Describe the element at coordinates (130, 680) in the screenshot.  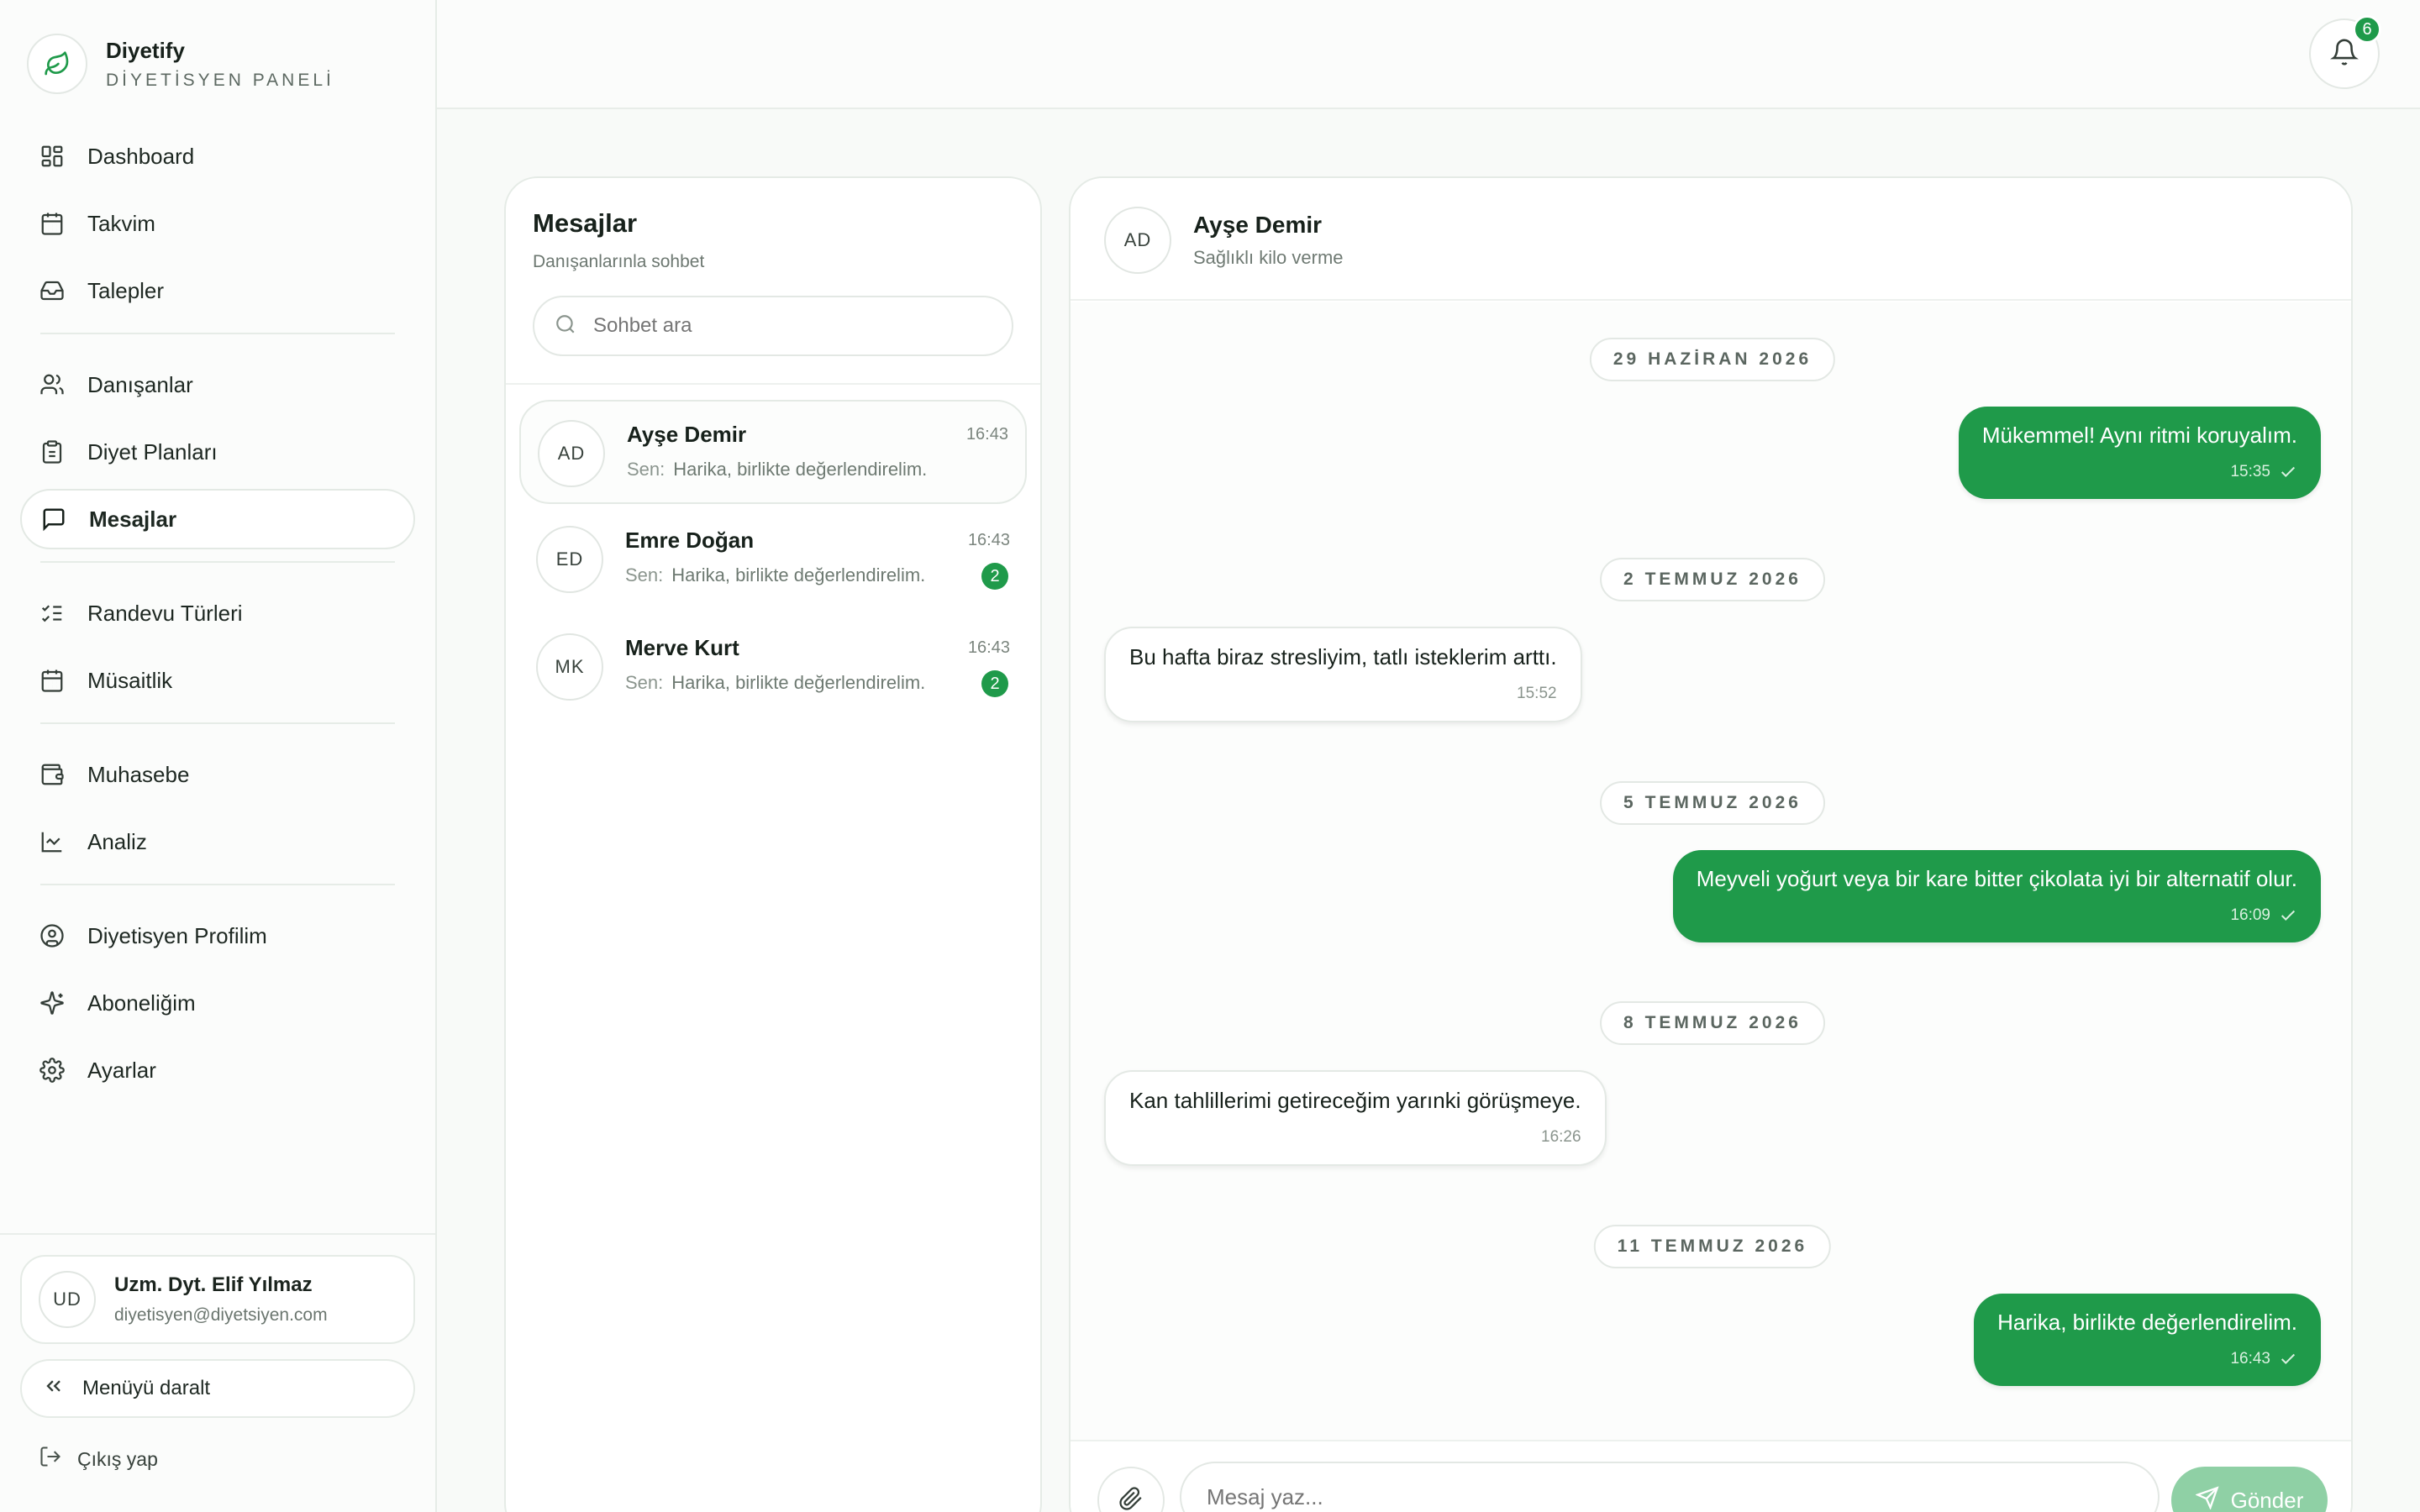
I see `sidebar-item-label: Müsaitlik` at that location.